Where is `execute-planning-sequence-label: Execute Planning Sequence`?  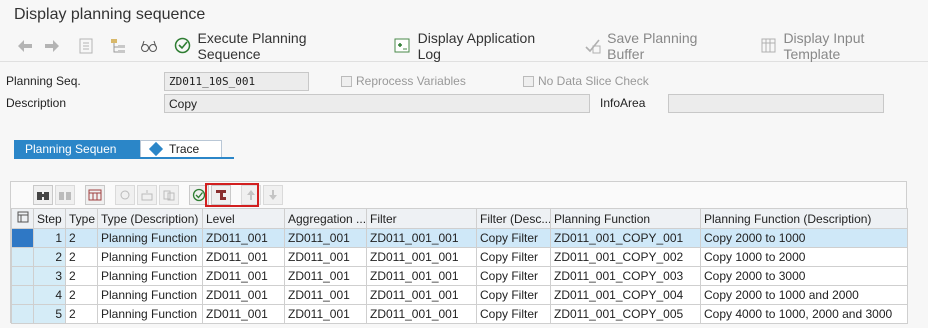 execute-planning-sequence-label: Execute Planning Sequence is located at coordinates (252, 45).